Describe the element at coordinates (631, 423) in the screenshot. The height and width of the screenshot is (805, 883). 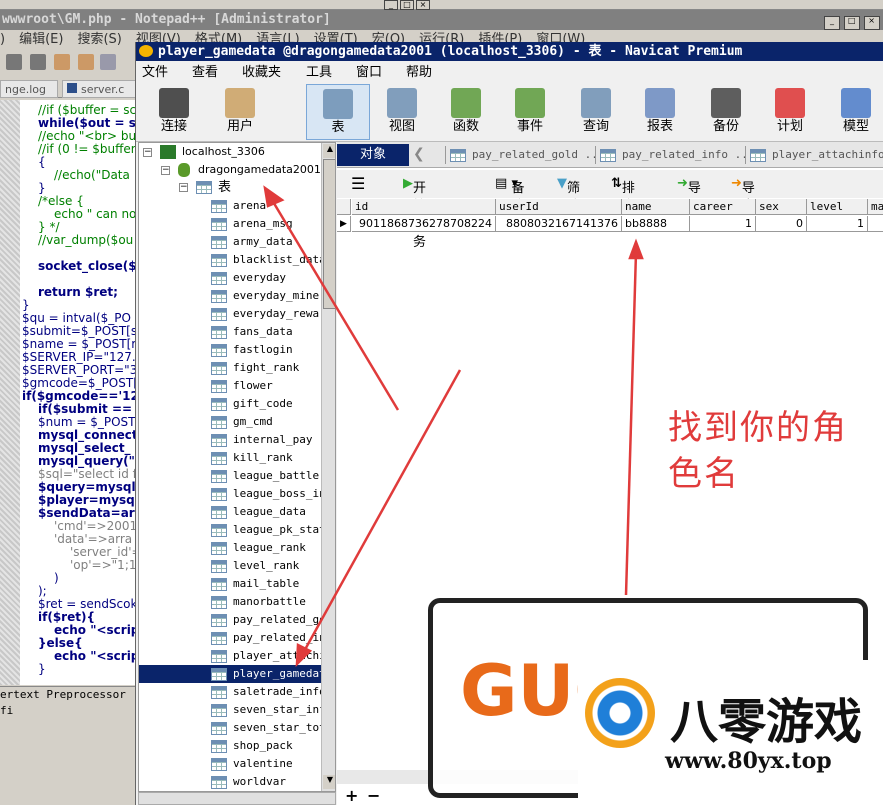
I see `arrow-to-name-column` at that location.